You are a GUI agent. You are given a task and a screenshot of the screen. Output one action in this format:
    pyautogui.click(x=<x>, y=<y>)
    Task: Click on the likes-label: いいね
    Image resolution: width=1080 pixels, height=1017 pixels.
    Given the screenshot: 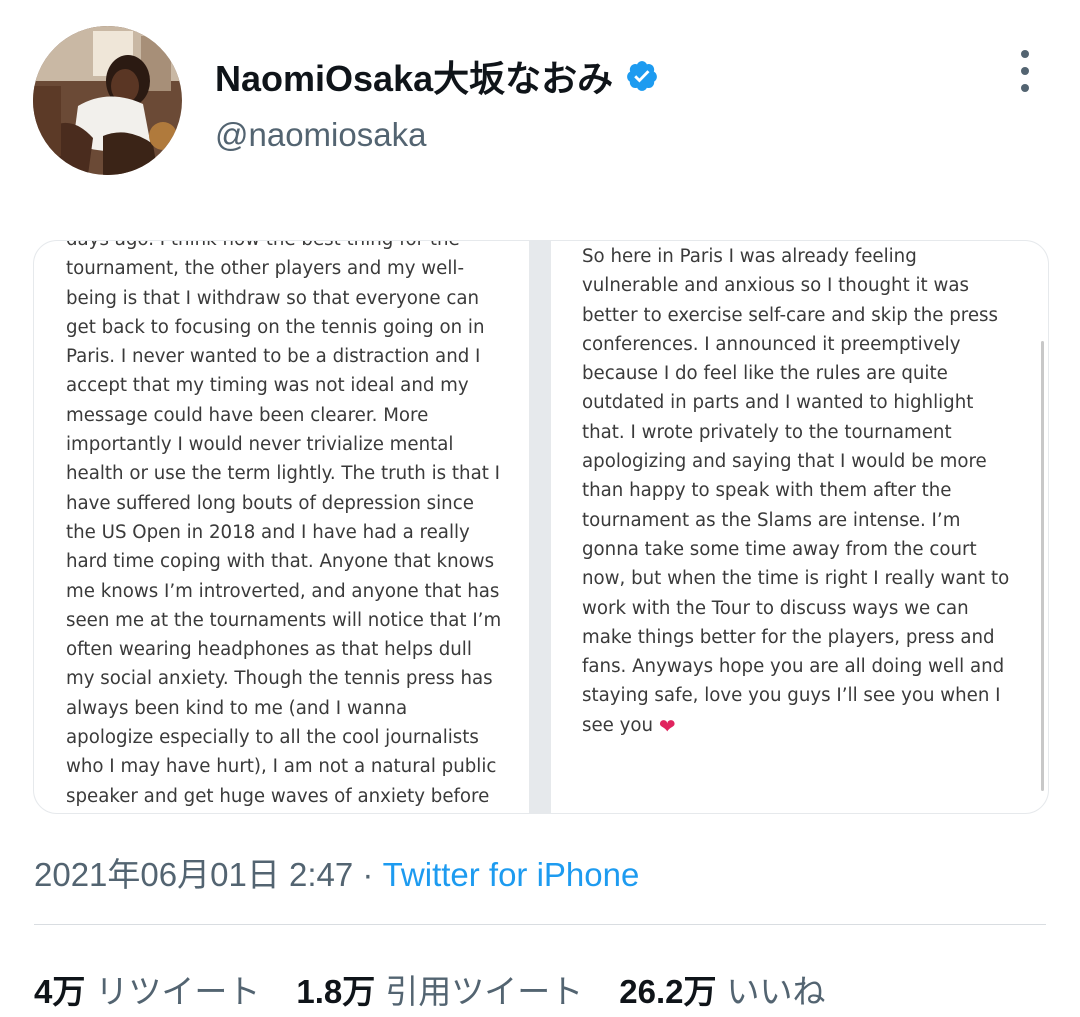 What is the action you would take?
    pyautogui.click(x=776, y=991)
    